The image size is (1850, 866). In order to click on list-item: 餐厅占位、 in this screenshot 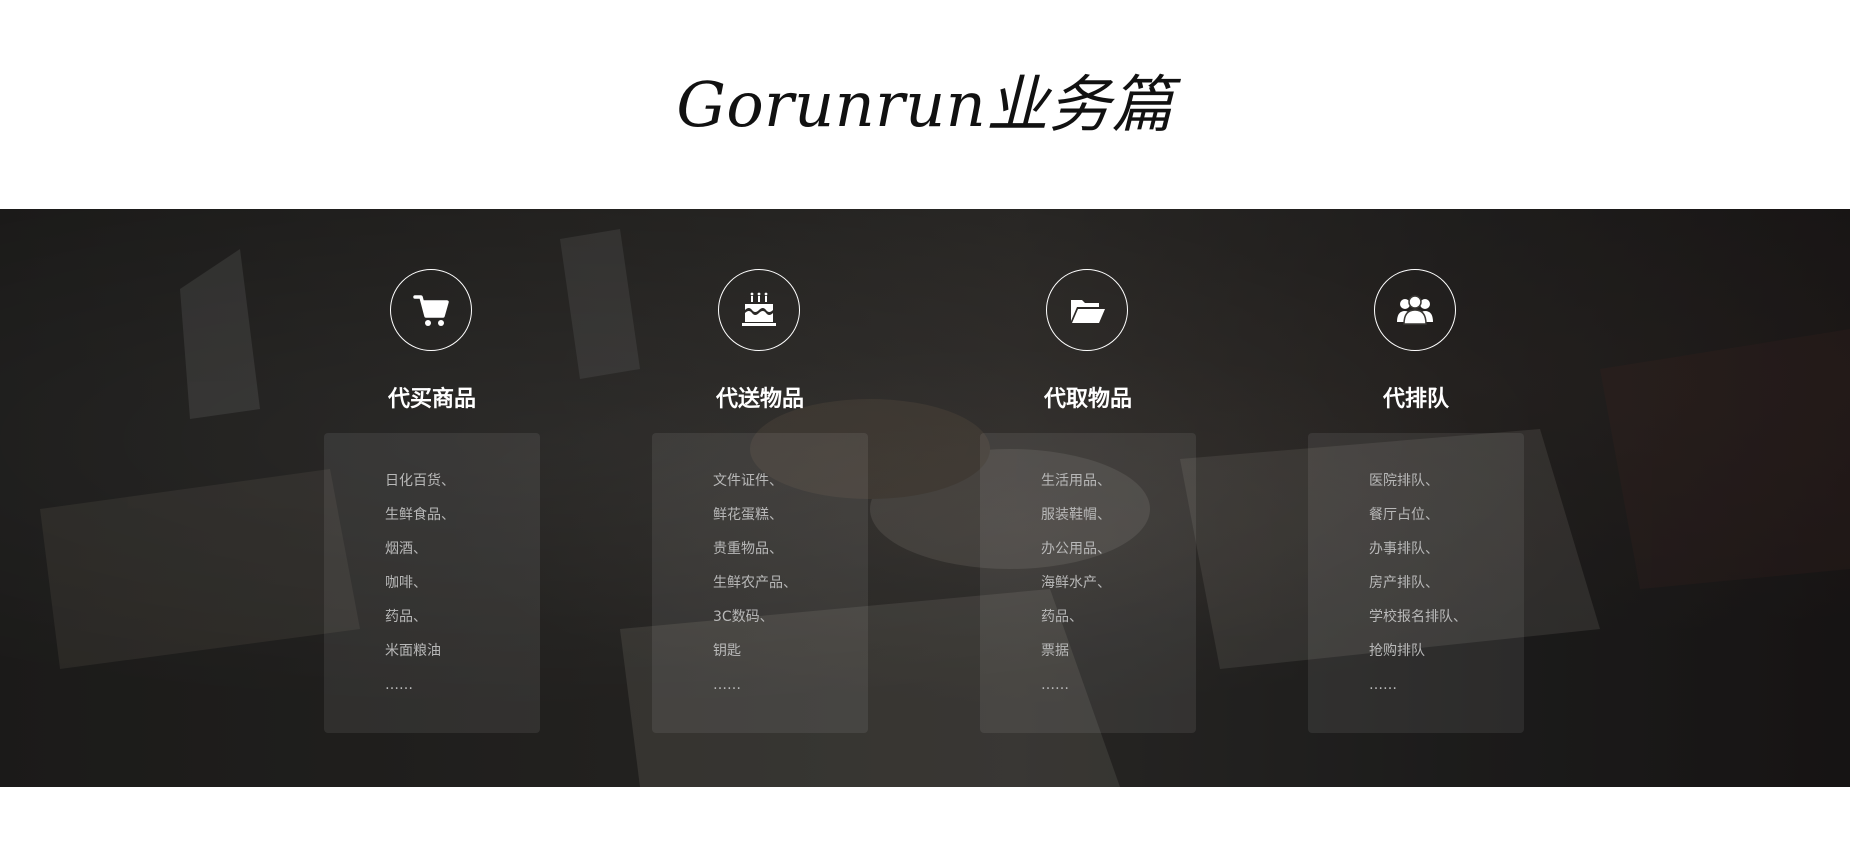, I will do `click(1404, 515)`.